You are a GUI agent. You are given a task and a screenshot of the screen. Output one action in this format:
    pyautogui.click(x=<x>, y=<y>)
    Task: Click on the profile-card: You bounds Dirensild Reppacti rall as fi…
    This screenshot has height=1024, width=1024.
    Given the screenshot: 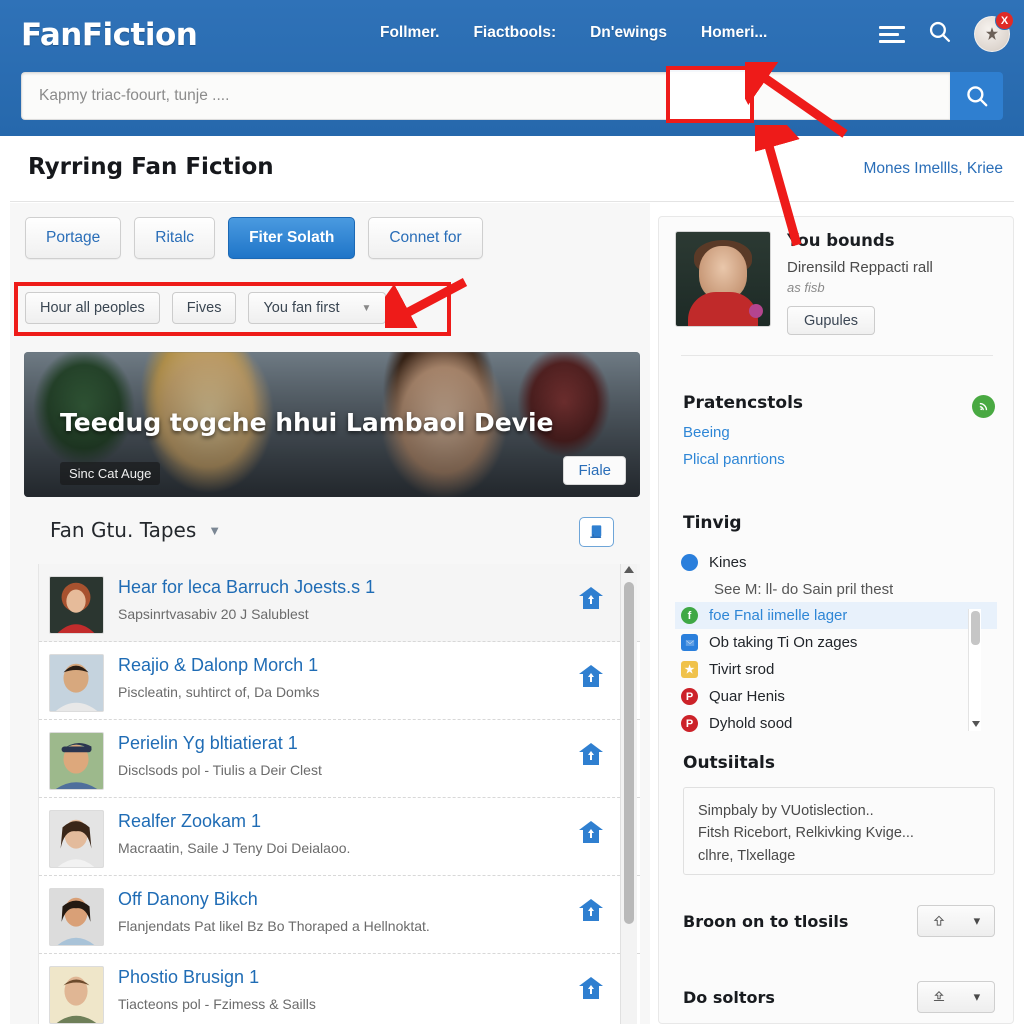 What is the action you would take?
    pyautogui.click(x=836, y=283)
    